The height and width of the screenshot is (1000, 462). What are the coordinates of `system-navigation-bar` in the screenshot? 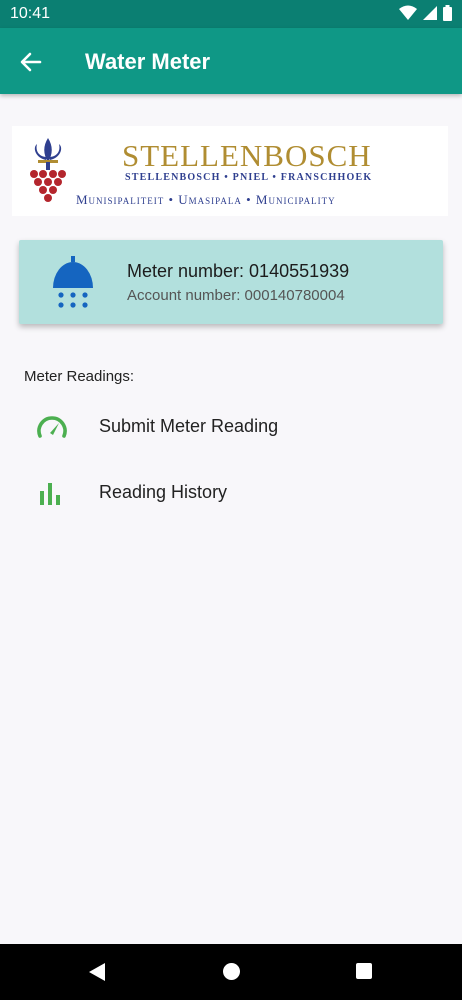 It's located at (231, 972).